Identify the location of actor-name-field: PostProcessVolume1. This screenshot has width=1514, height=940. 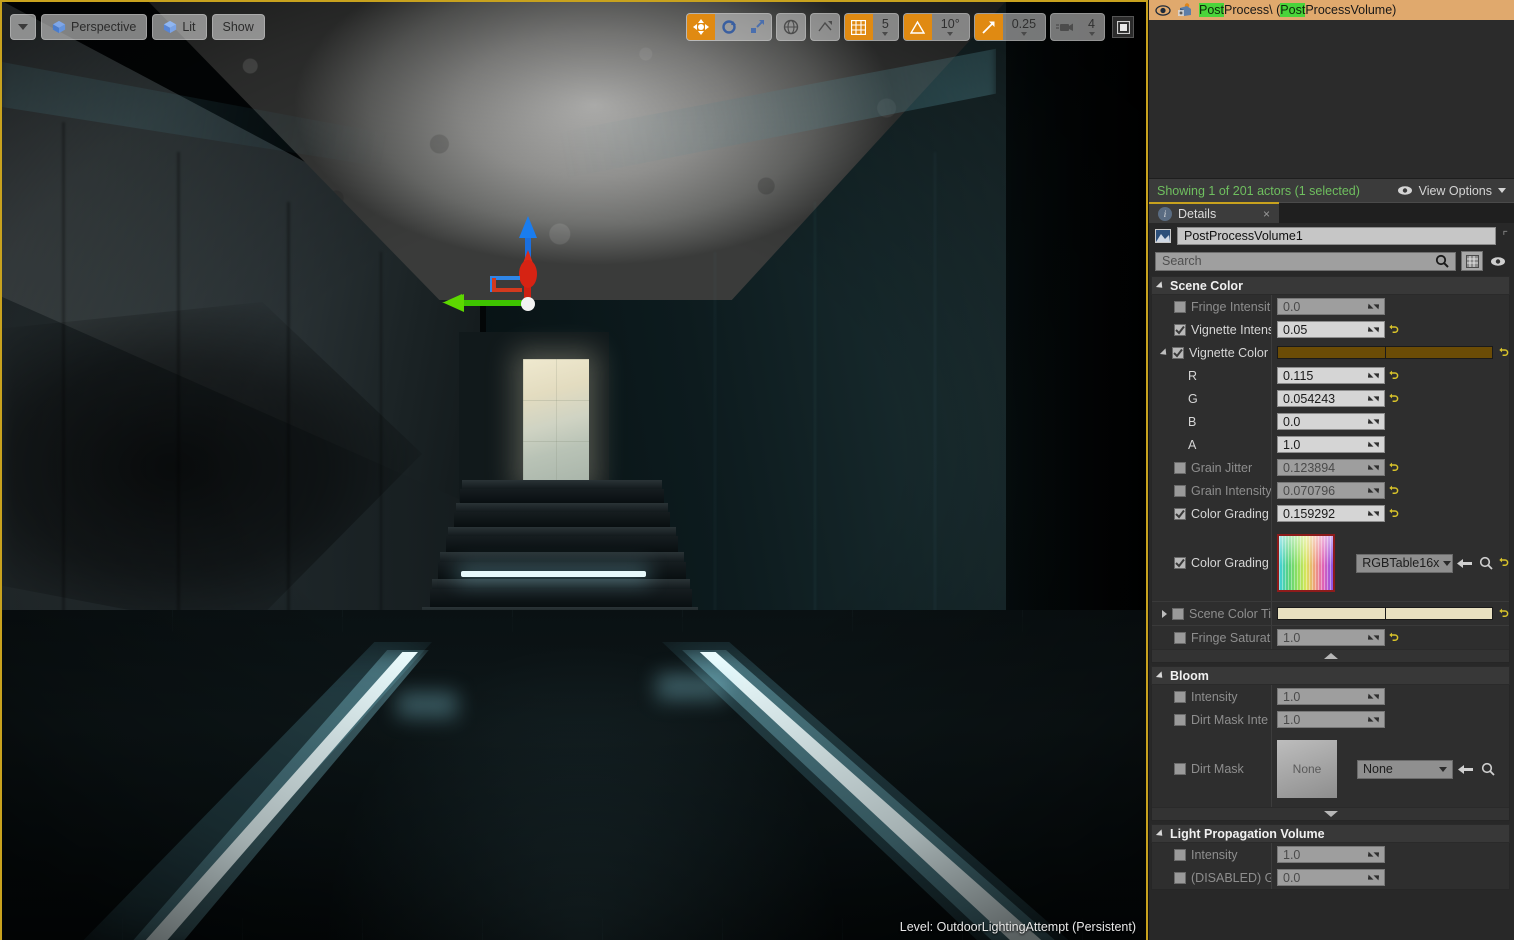
(1337, 236).